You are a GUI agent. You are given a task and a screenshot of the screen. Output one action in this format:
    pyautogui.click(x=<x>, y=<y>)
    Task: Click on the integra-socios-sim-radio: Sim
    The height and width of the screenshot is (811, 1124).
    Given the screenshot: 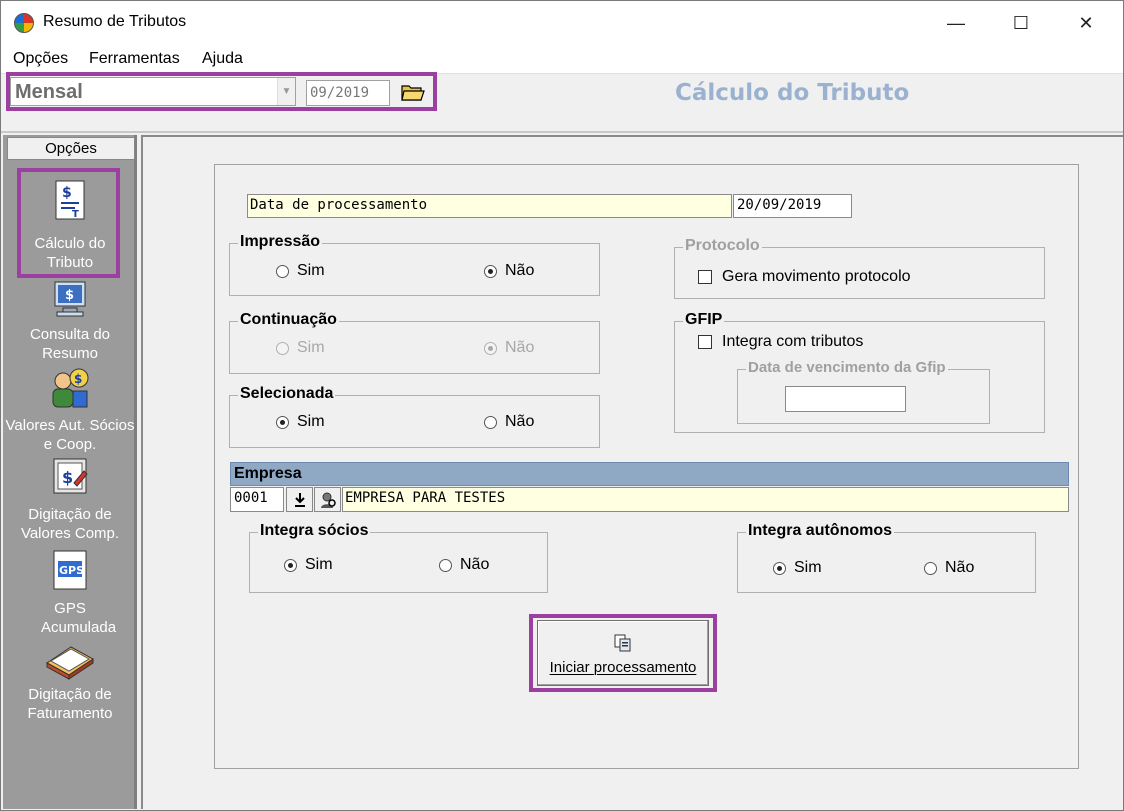 What is the action you would take?
    pyautogui.click(x=308, y=565)
    